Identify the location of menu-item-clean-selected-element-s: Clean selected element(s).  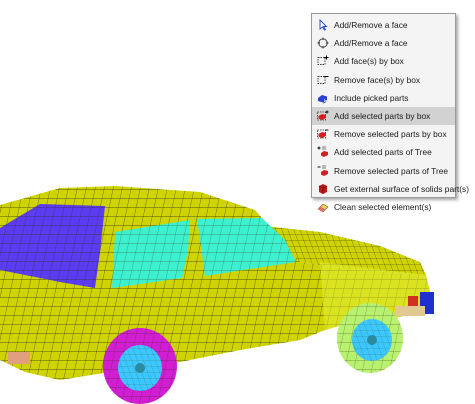
(383, 207).